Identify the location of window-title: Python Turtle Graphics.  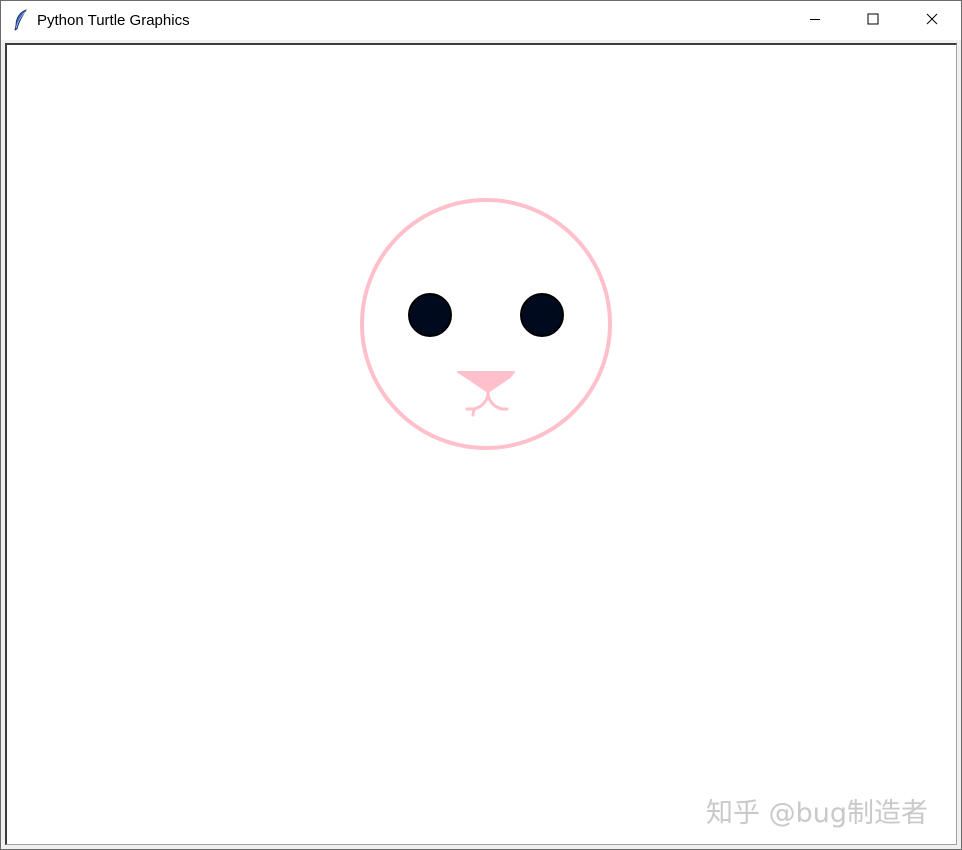
(113, 20).